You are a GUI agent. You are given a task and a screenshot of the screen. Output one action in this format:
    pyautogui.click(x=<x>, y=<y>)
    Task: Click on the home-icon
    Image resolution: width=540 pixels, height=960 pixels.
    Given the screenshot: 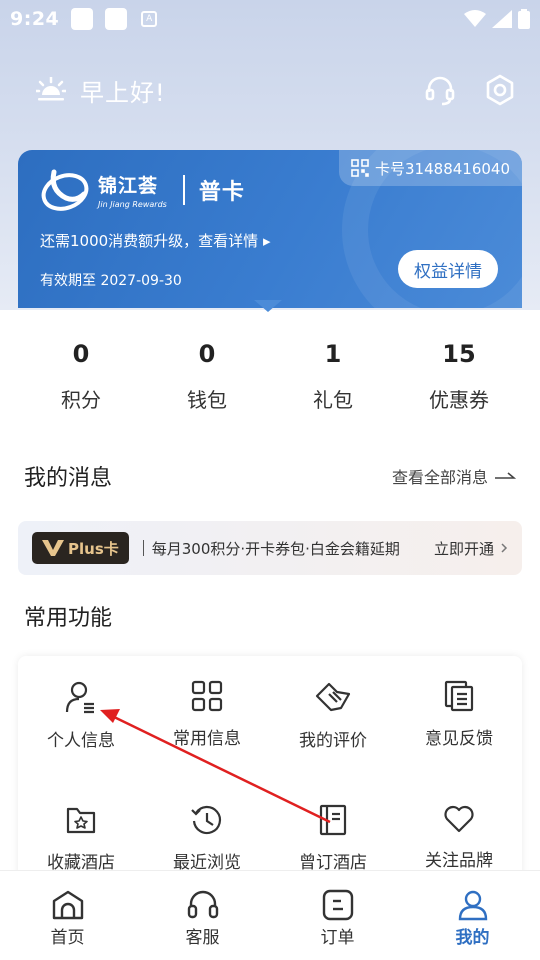 What is the action you would take?
    pyautogui.click(x=67, y=905)
    